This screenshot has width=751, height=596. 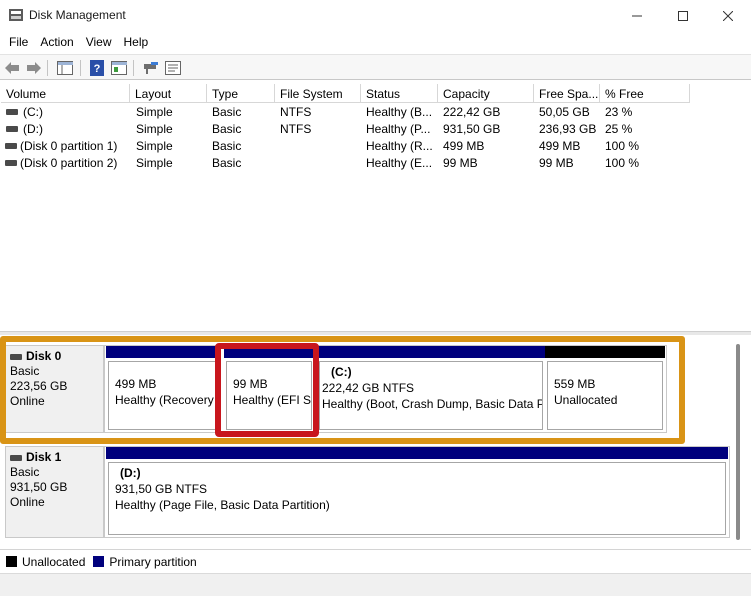 I want to click on cell-capacity: 99 MB, so click(x=460, y=163).